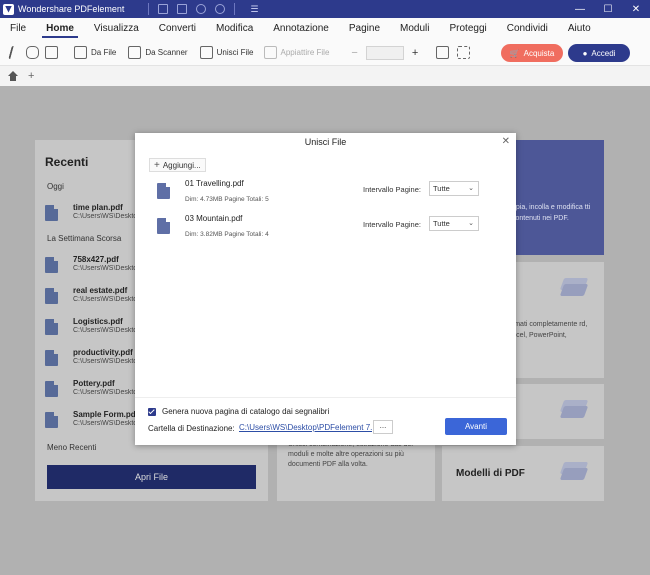 This screenshot has width=650, height=575. Describe the element at coordinates (67, 162) in the screenshot. I see `recent-title: Recenti` at that location.